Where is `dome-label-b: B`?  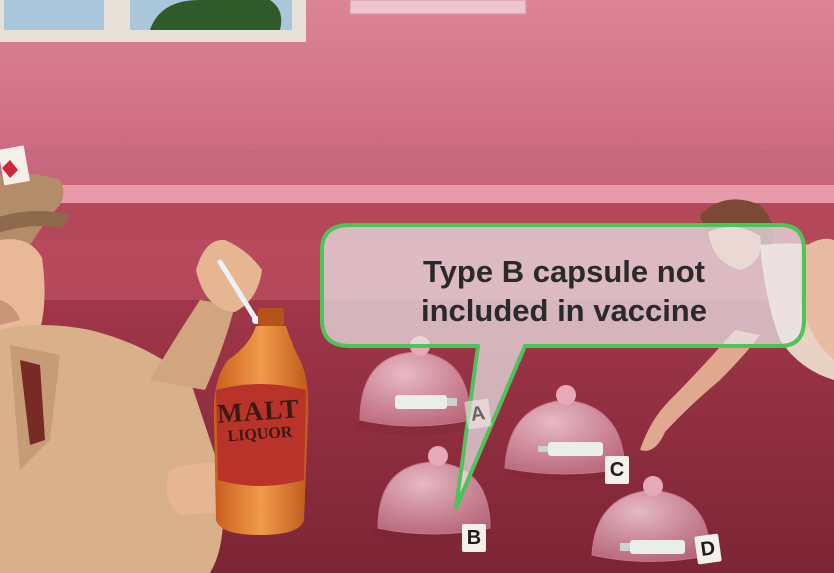
dome-label-b: B is located at coordinates (474, 538).